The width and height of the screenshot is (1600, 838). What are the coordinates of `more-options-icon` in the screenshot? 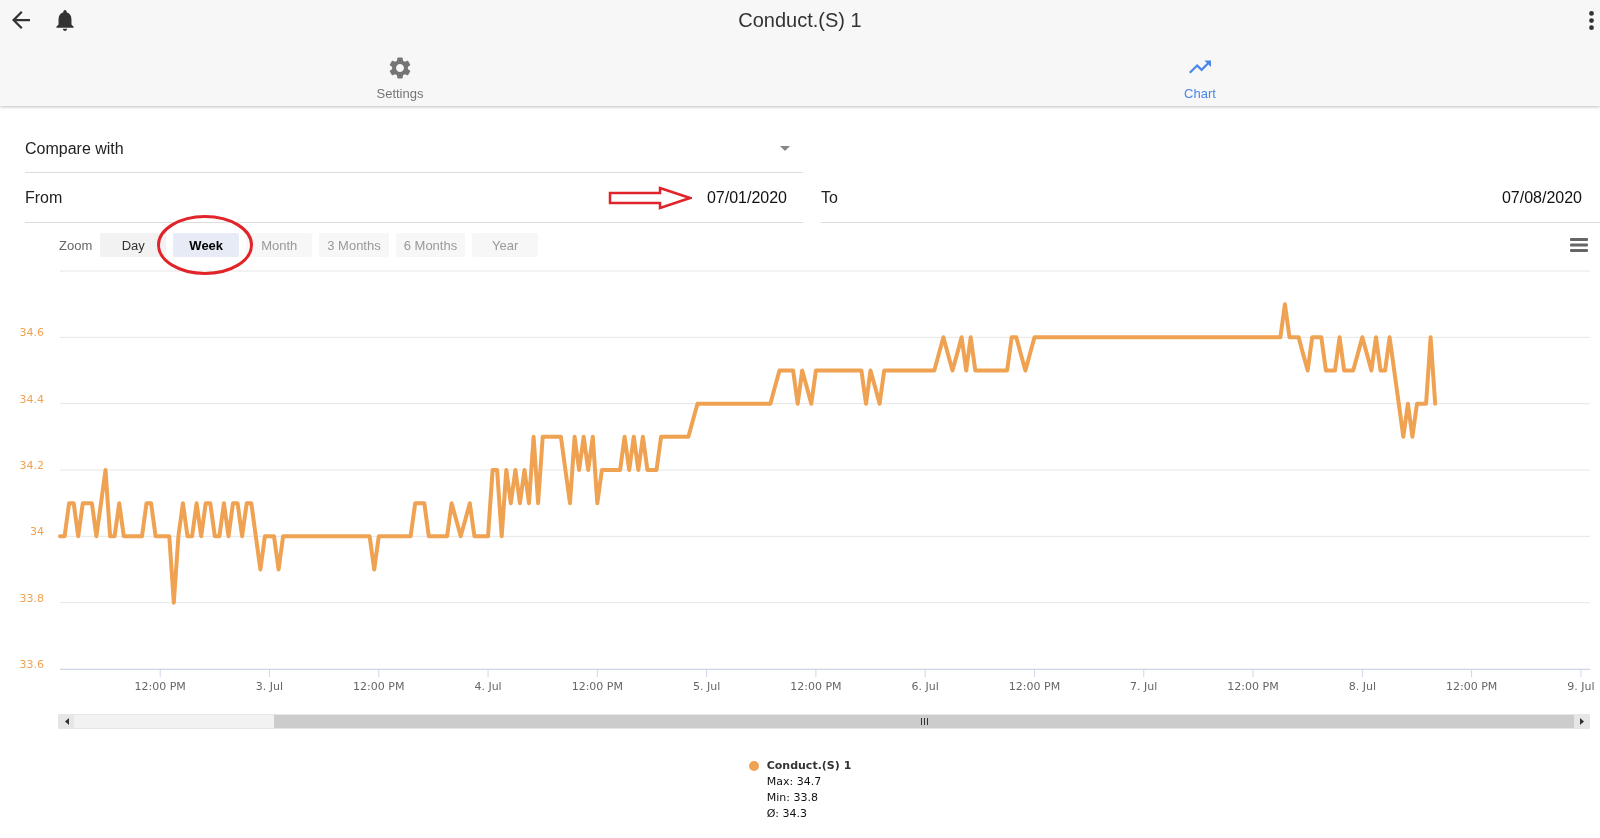 It's located at (1591, 20).